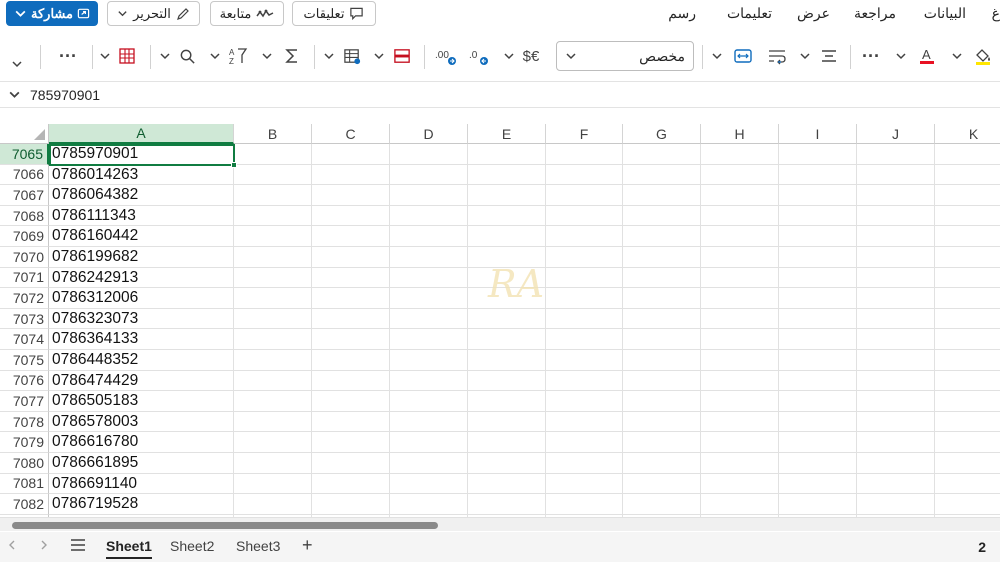 The height and width of the screenshot is (562, 1000). What do you see at coordinates (247, 13) in the screenshot?
I see `catch-up-button: متابعة` at bounding box center [247, 13].